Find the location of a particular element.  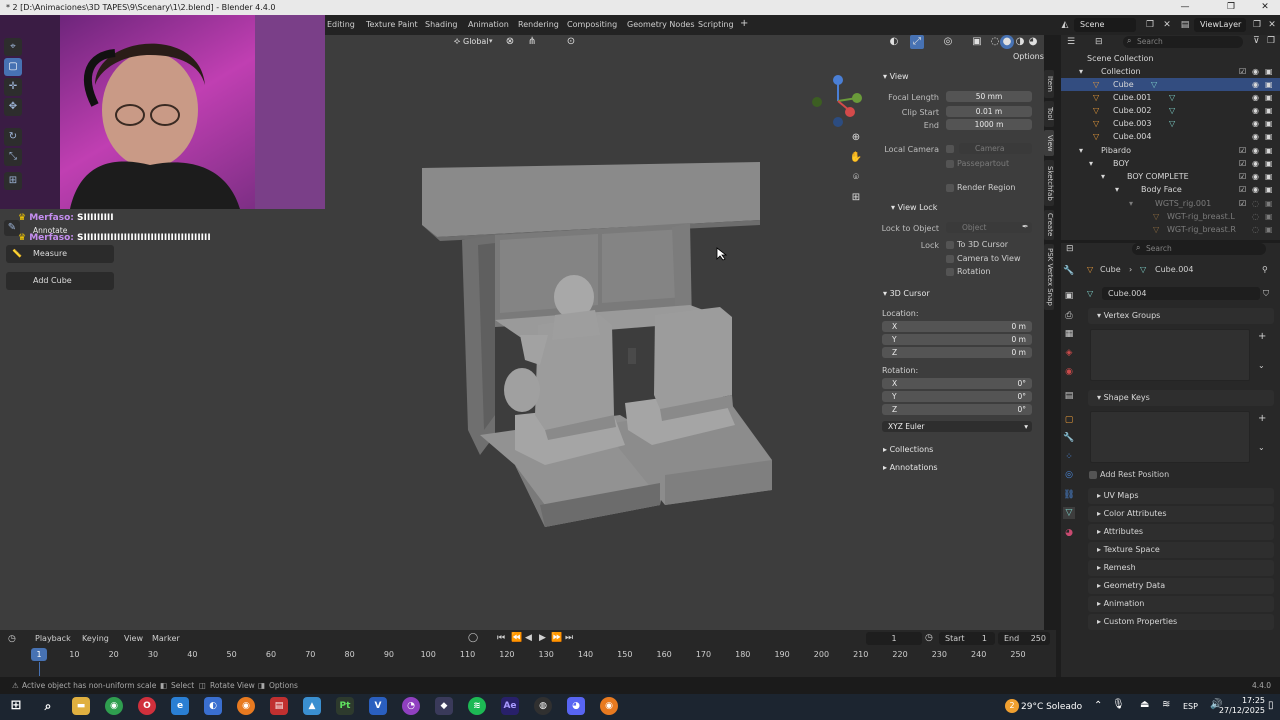

render-properties-icon: ▣ is located at coordinates (1069, 296).